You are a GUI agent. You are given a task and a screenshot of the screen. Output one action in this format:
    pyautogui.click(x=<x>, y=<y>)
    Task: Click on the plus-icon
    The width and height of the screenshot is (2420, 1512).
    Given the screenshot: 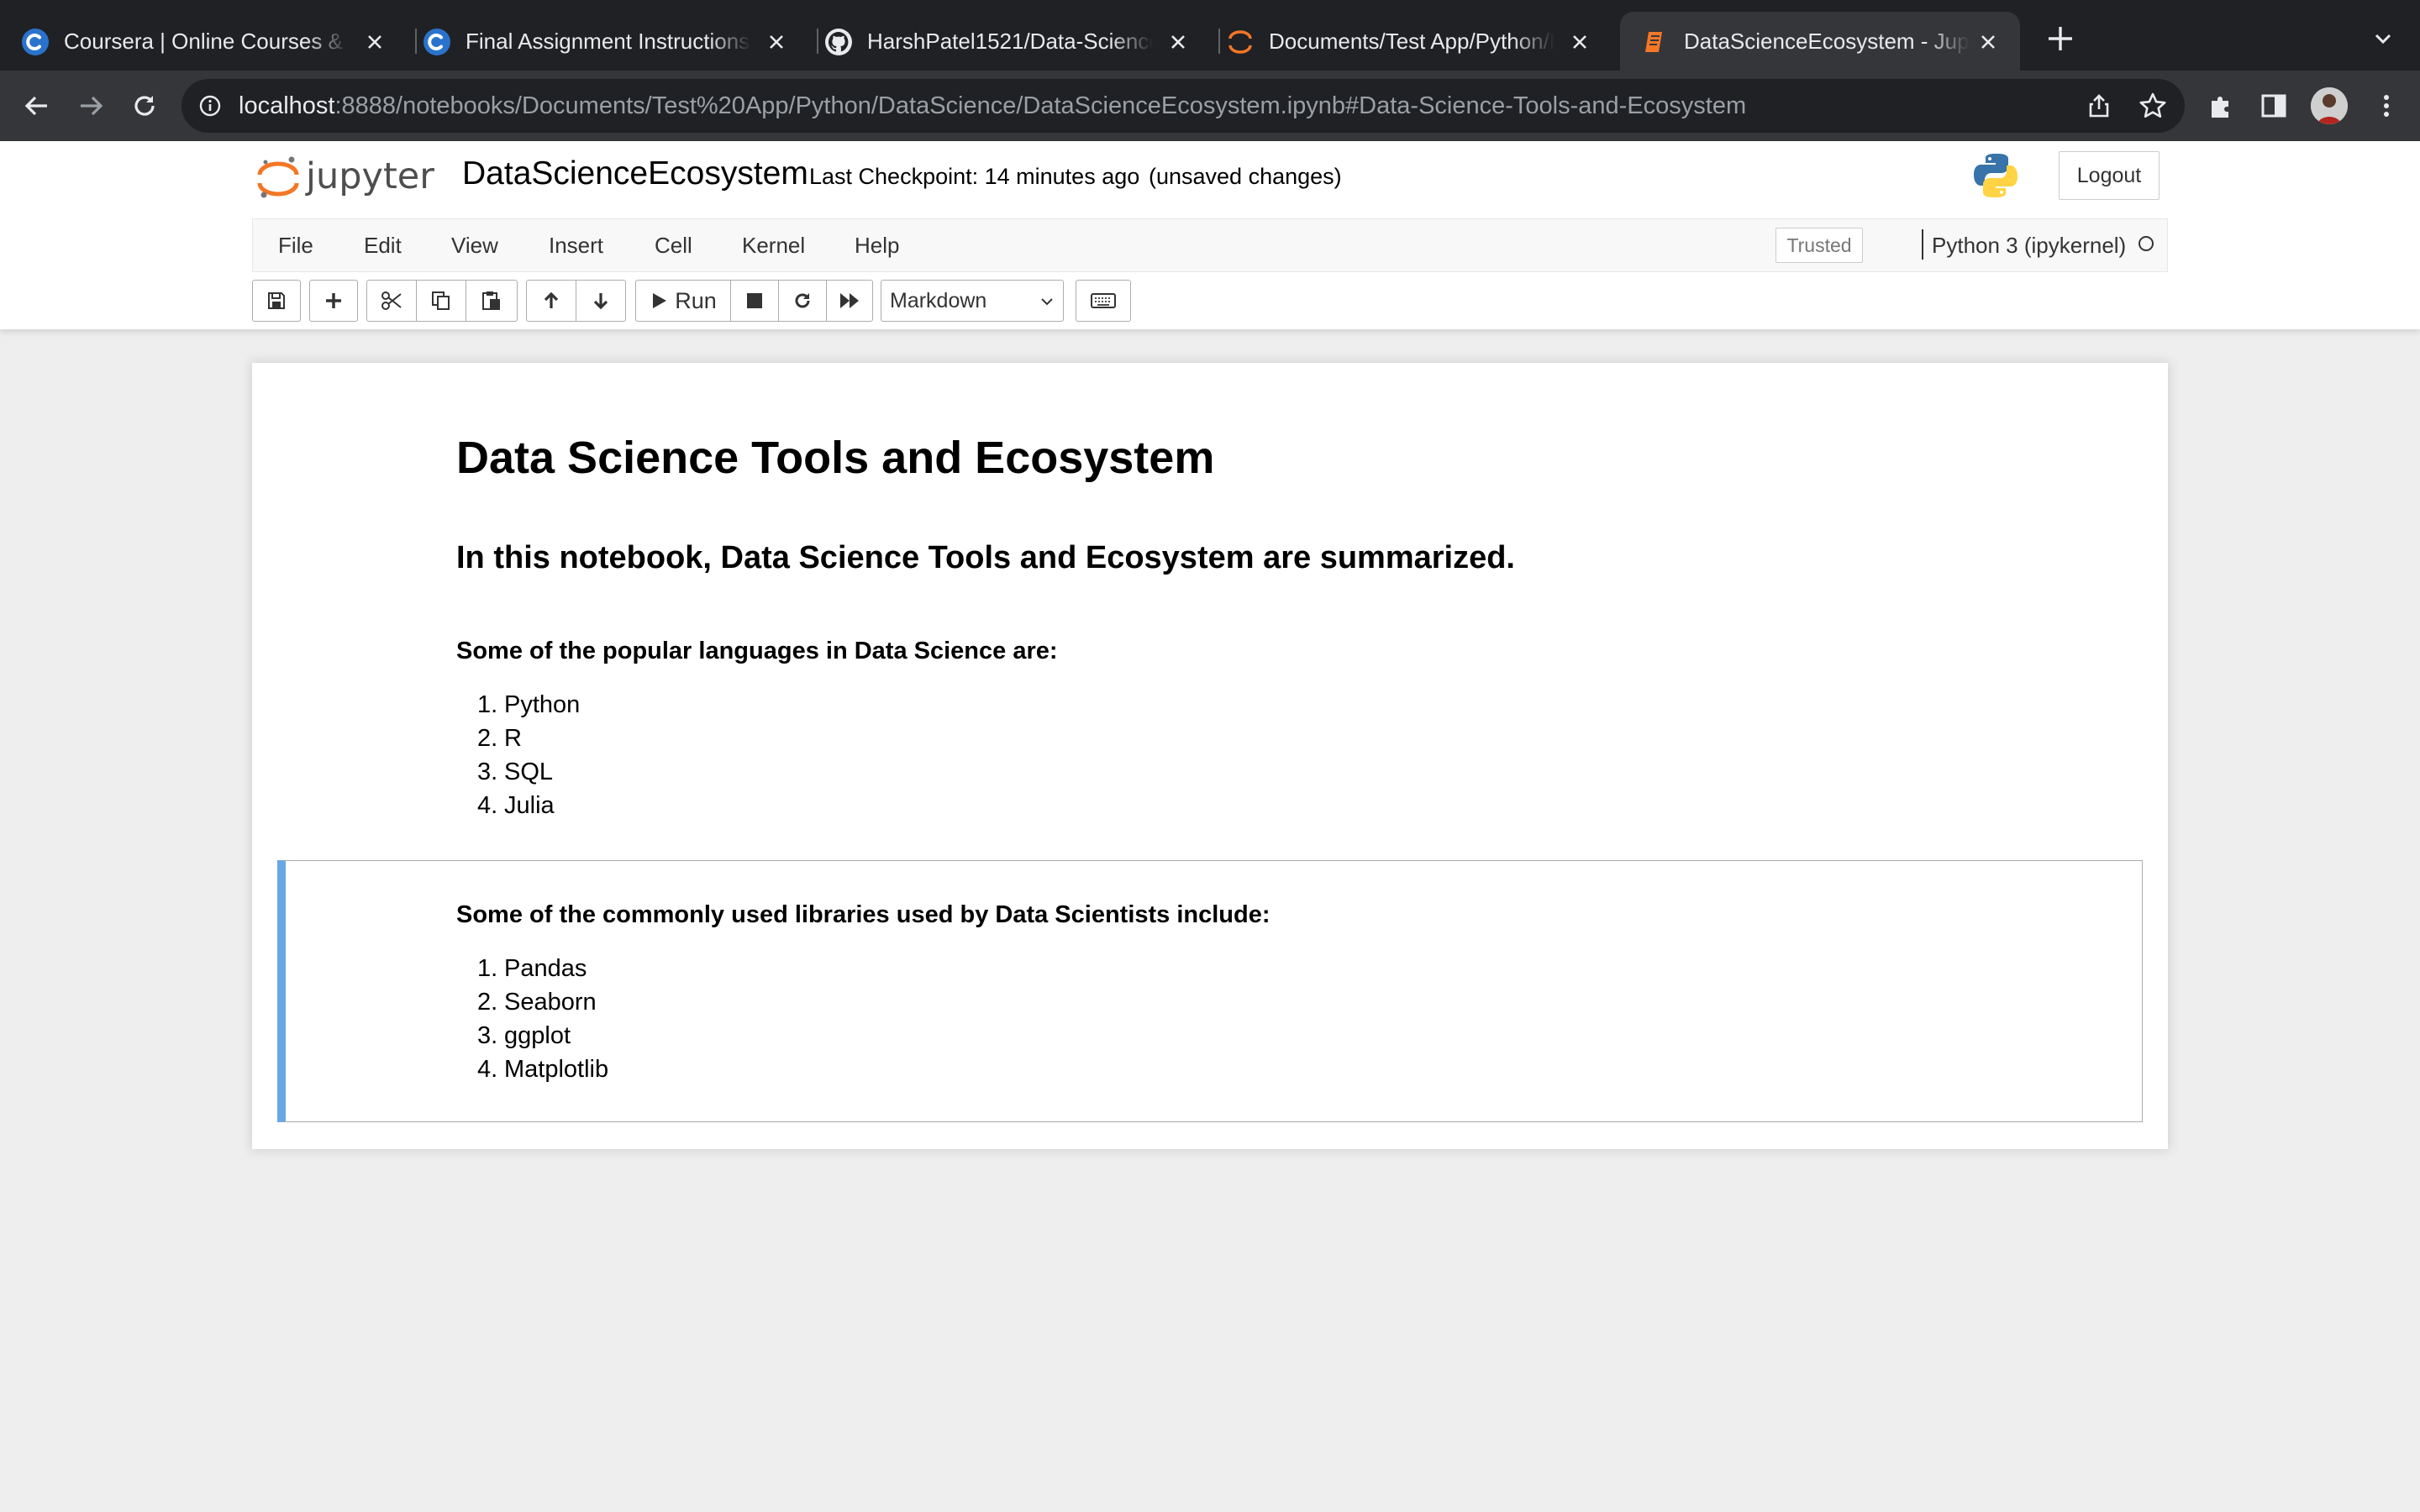 What is the action you would take?
    pyautogui.click(x=333, y=300)
    